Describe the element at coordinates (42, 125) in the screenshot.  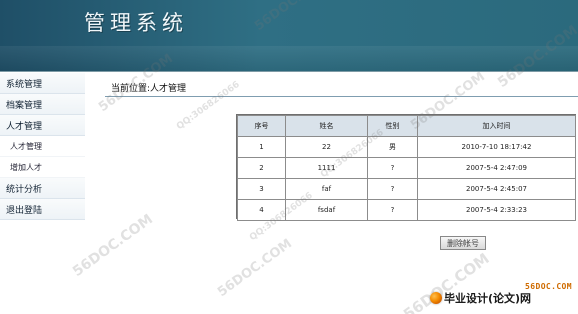
I see `sidebar-item-talent: 人才管理` at that location.